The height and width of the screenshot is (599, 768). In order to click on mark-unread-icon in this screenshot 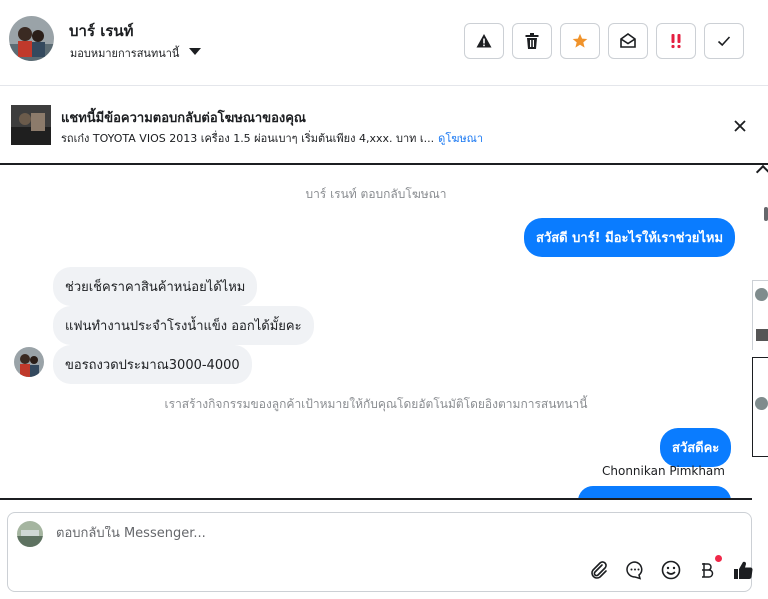, I will do `click(628, 40)`.